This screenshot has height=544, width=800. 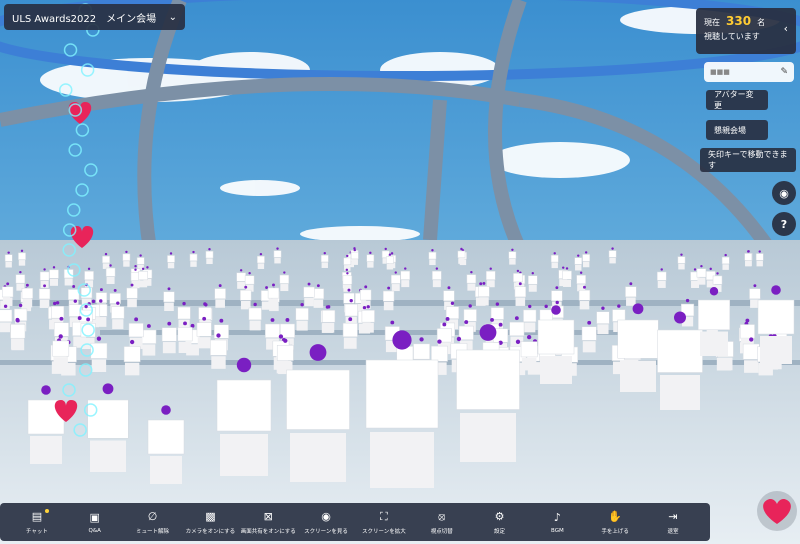 What do you see at coordinates (153, 531) in the screenshot?
I see `toolbar-label: ミュート解除` at bounding box center [153, 531].